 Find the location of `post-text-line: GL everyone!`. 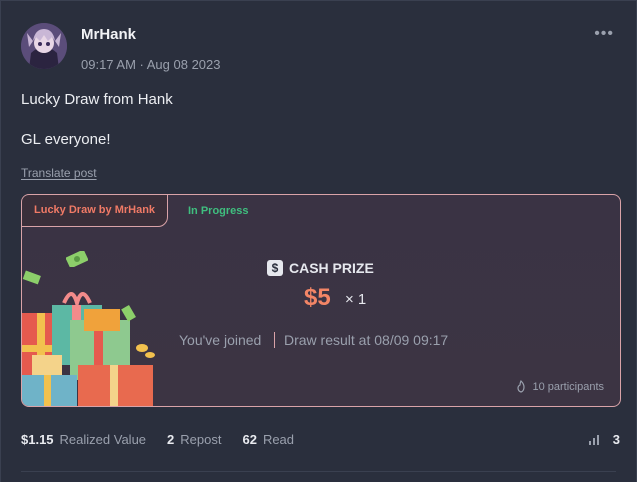

post-text-line: GL everyone! is located at coordinates (66, 139).